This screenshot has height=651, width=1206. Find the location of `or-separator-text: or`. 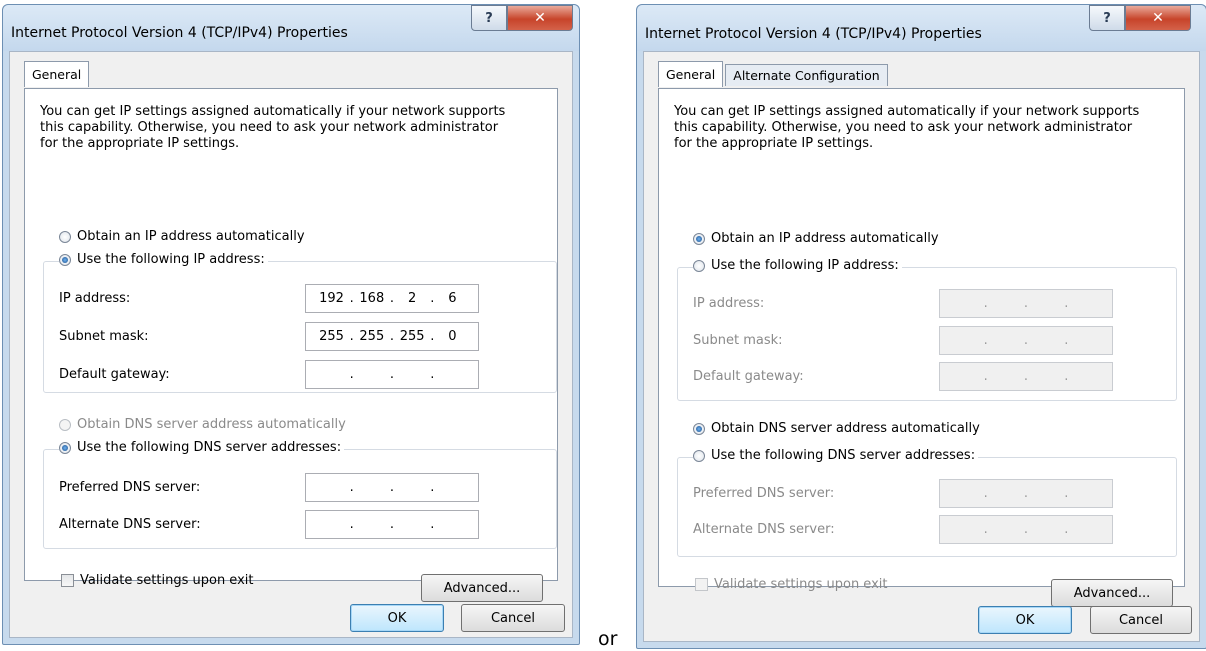

or-separator-text: or is located at coordinates (608, 639).